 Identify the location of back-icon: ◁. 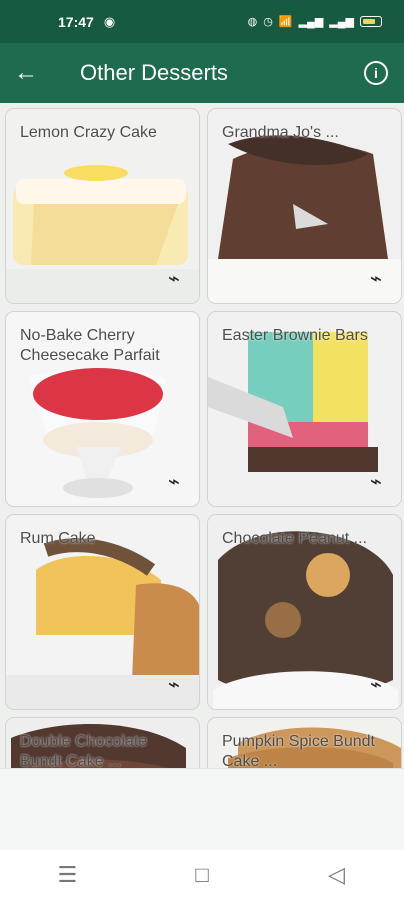
(337, 875).